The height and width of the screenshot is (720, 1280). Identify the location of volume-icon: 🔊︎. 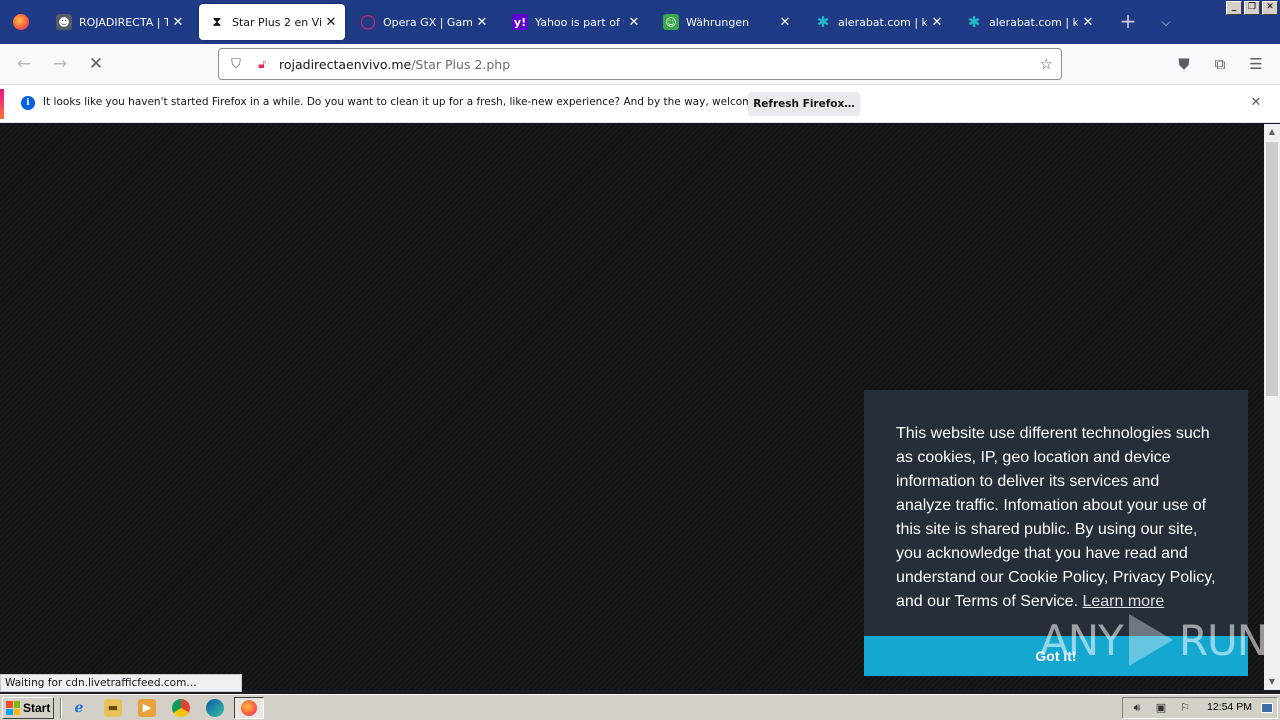
(1137, 708).